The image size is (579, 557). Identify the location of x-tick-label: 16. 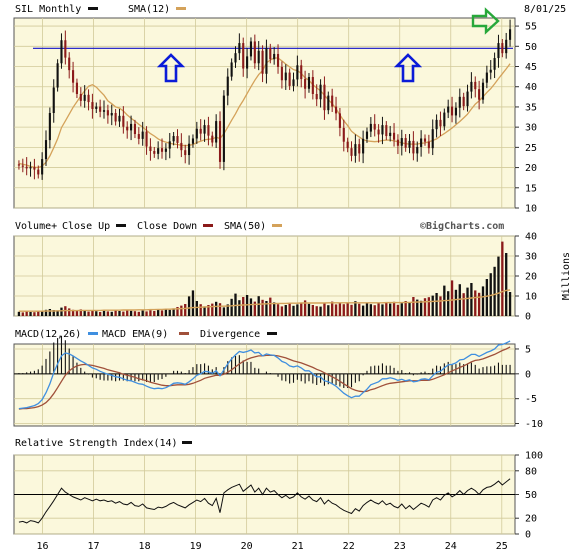
(42, 546).